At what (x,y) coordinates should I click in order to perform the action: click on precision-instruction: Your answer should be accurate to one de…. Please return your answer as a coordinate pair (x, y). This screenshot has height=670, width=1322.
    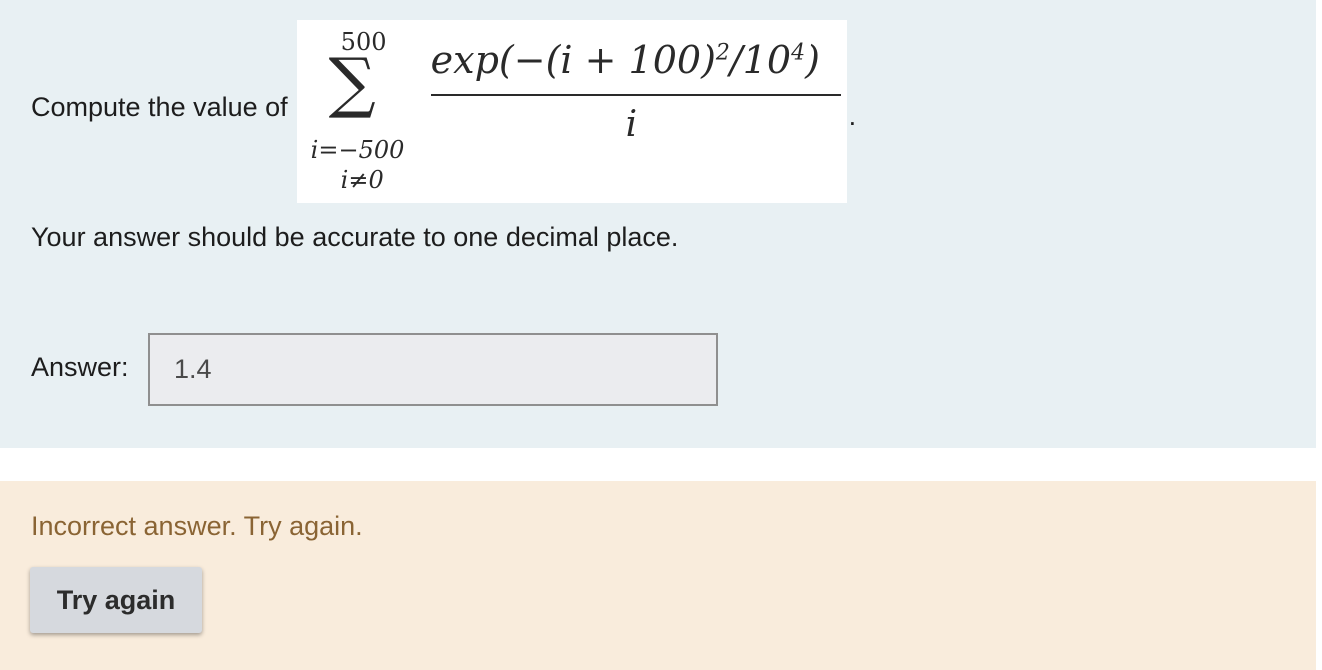
    Looking at the image, I should click on (355, 237).